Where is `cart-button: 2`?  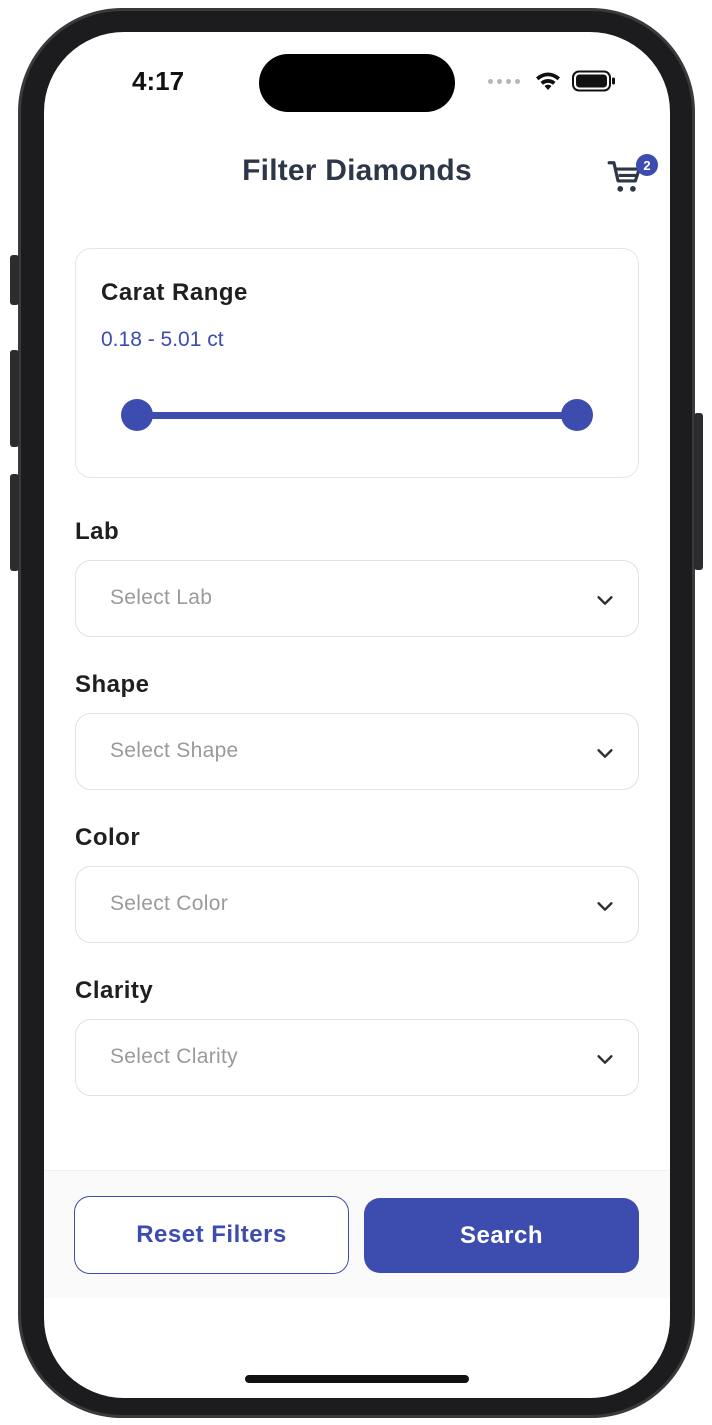 cart-button: 2 is located at coordinates (633, 176).